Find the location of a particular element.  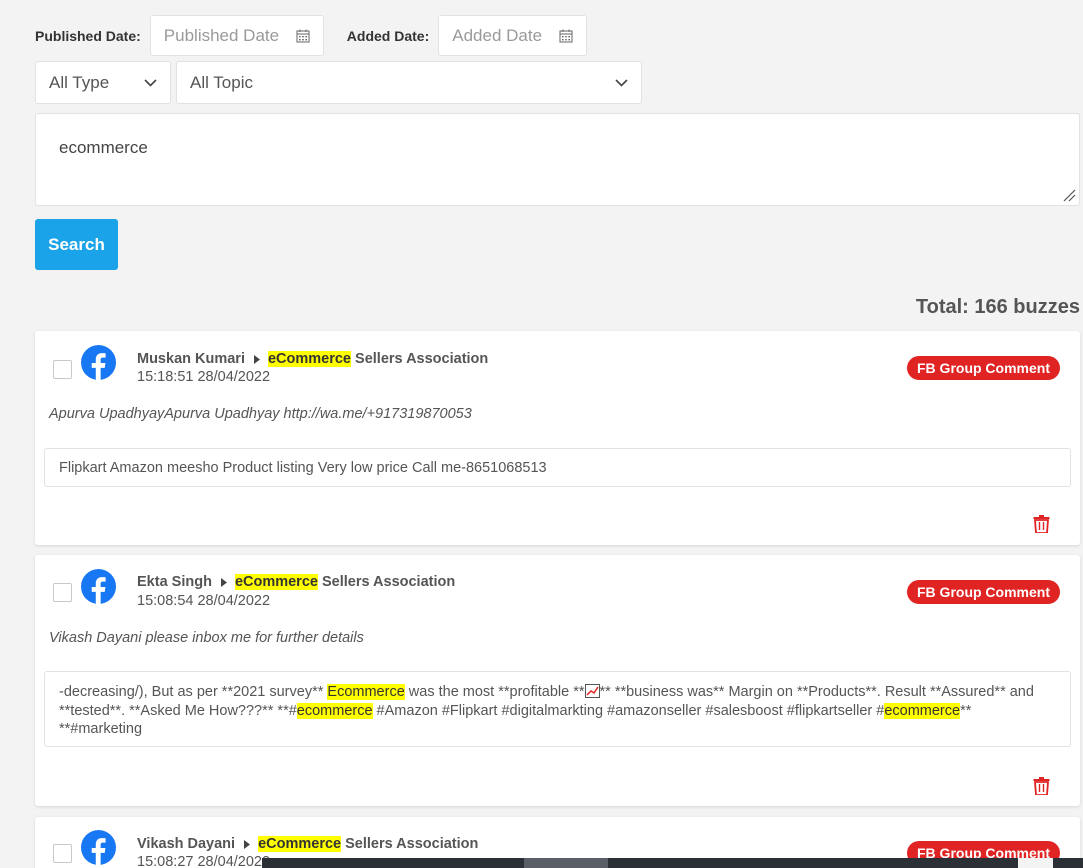

timestamp: 15:08:27 28/04/2022 is located at coordinates (204, 861).